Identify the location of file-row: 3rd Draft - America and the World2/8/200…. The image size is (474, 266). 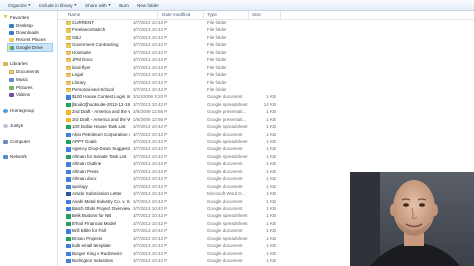
(266, 120).